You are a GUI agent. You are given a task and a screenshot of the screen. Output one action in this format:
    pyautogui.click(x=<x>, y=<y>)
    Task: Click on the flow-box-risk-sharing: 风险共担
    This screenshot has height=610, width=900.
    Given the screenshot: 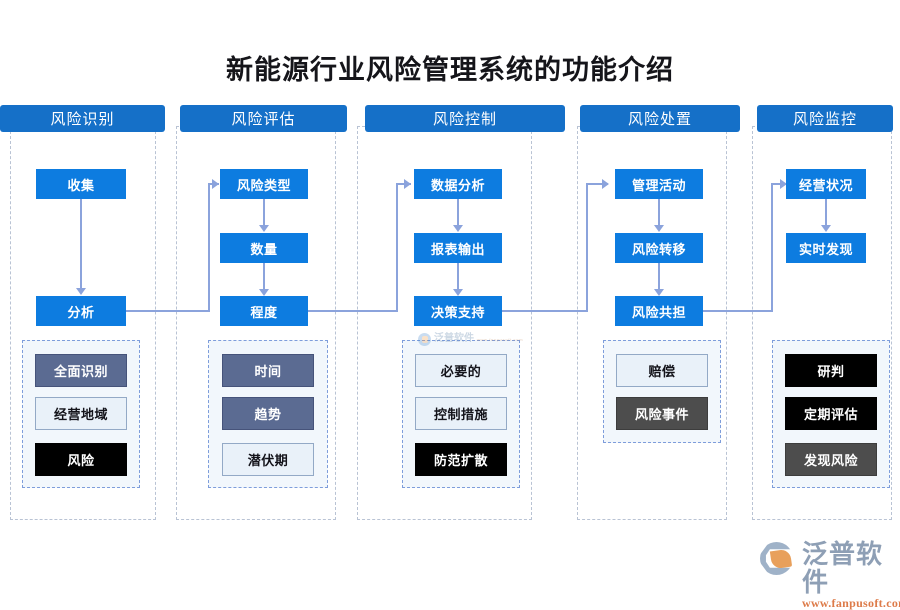 What is the action you would take?
    pyautogui.click(x=659, y=311)
    